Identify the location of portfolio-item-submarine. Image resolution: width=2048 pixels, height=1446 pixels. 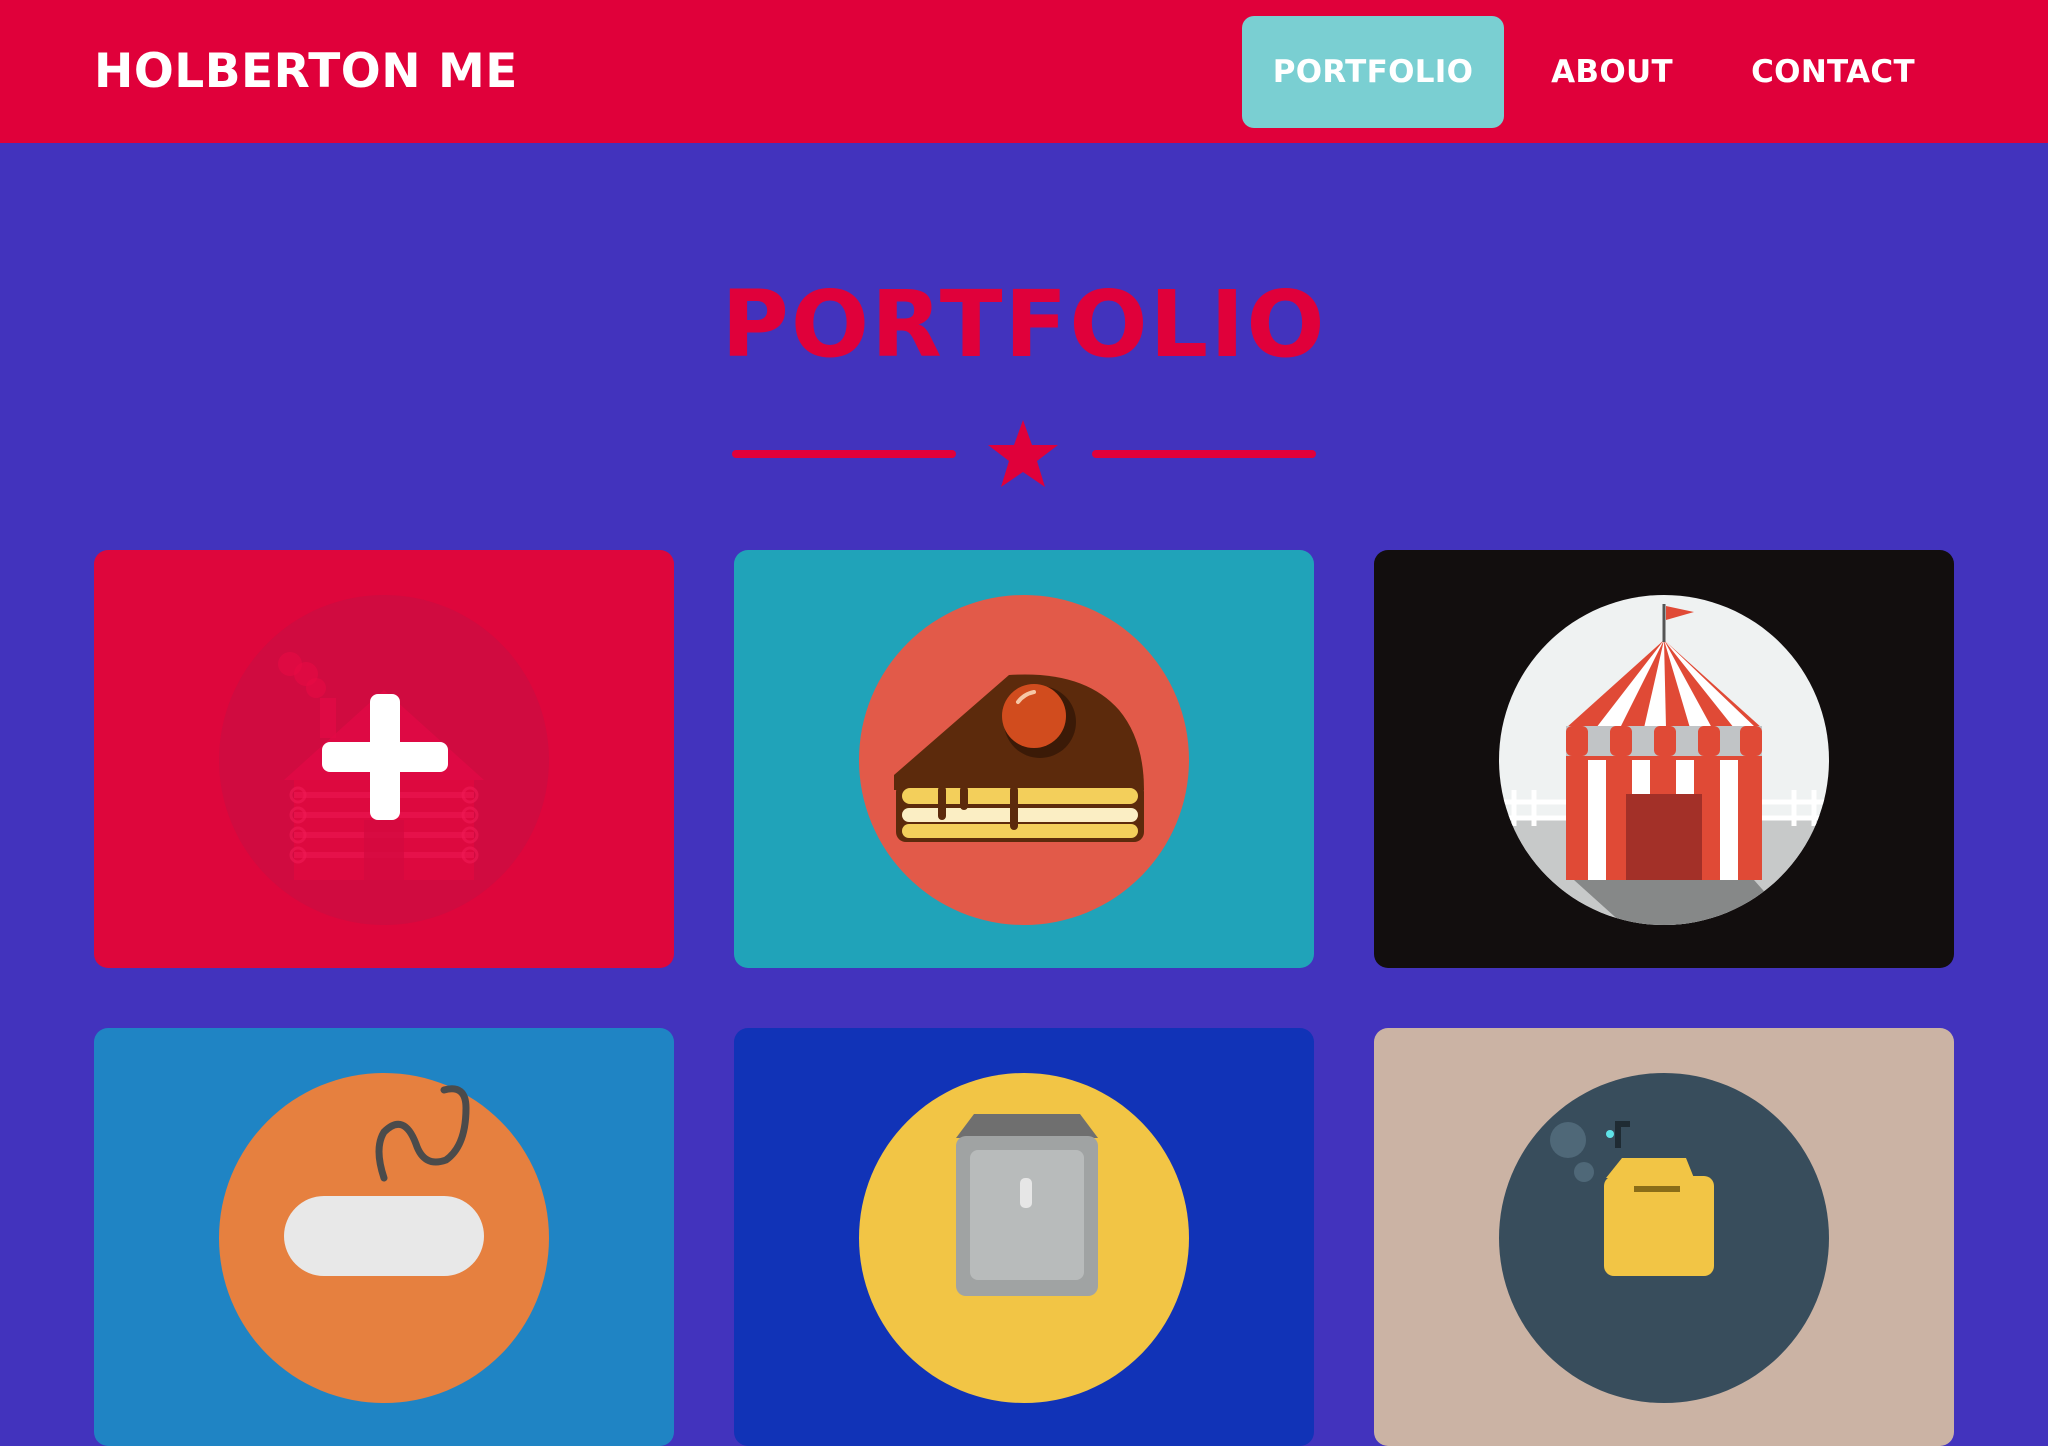
(1664, 1237).